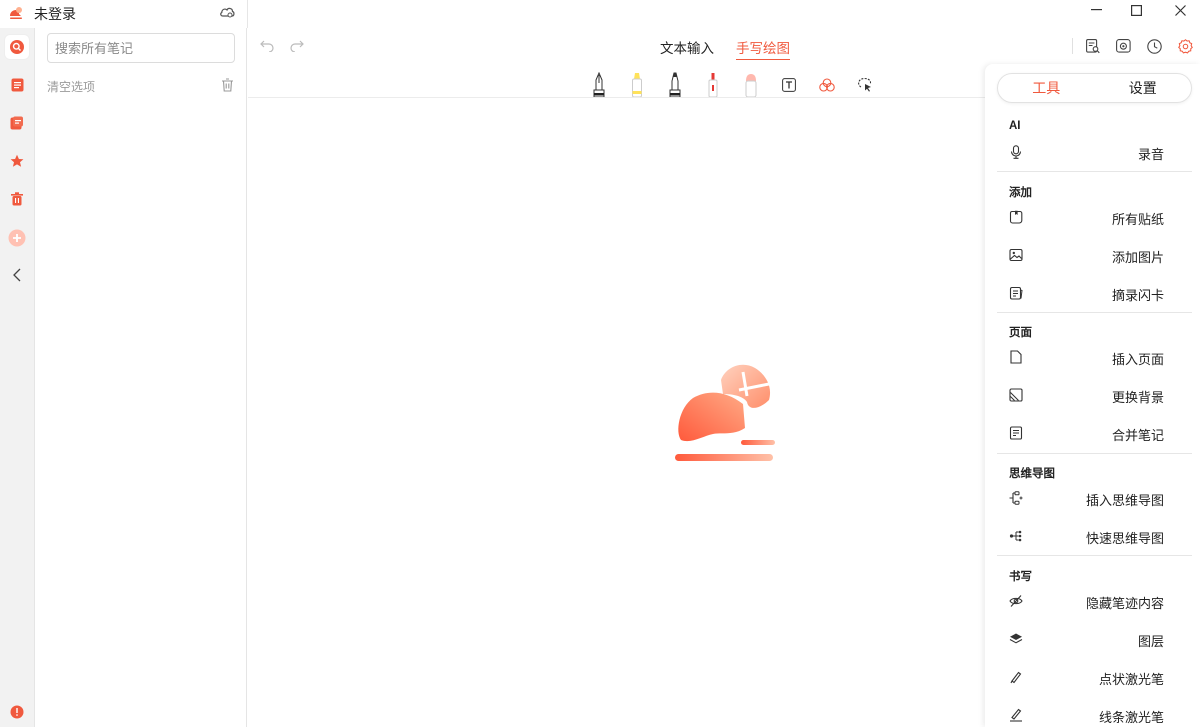  I want to click on note-search-icon, so click(1092, 45).